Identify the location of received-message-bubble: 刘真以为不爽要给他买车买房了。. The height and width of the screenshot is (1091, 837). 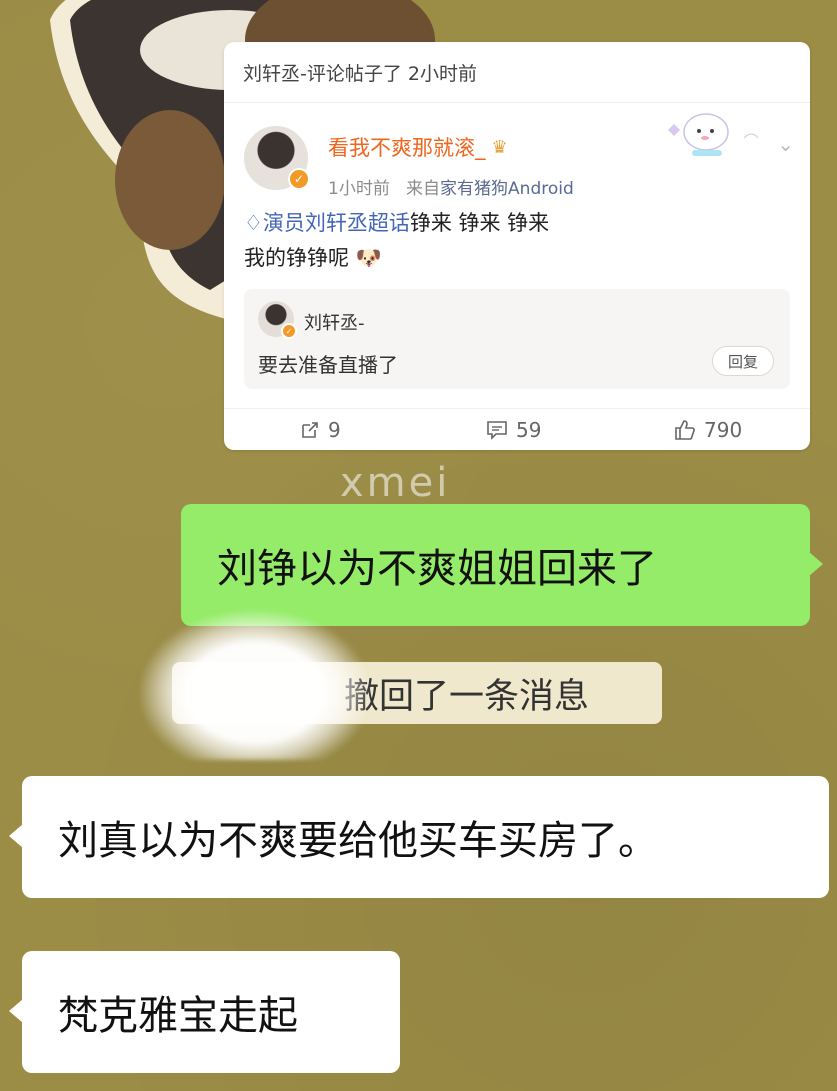
(419, 837).